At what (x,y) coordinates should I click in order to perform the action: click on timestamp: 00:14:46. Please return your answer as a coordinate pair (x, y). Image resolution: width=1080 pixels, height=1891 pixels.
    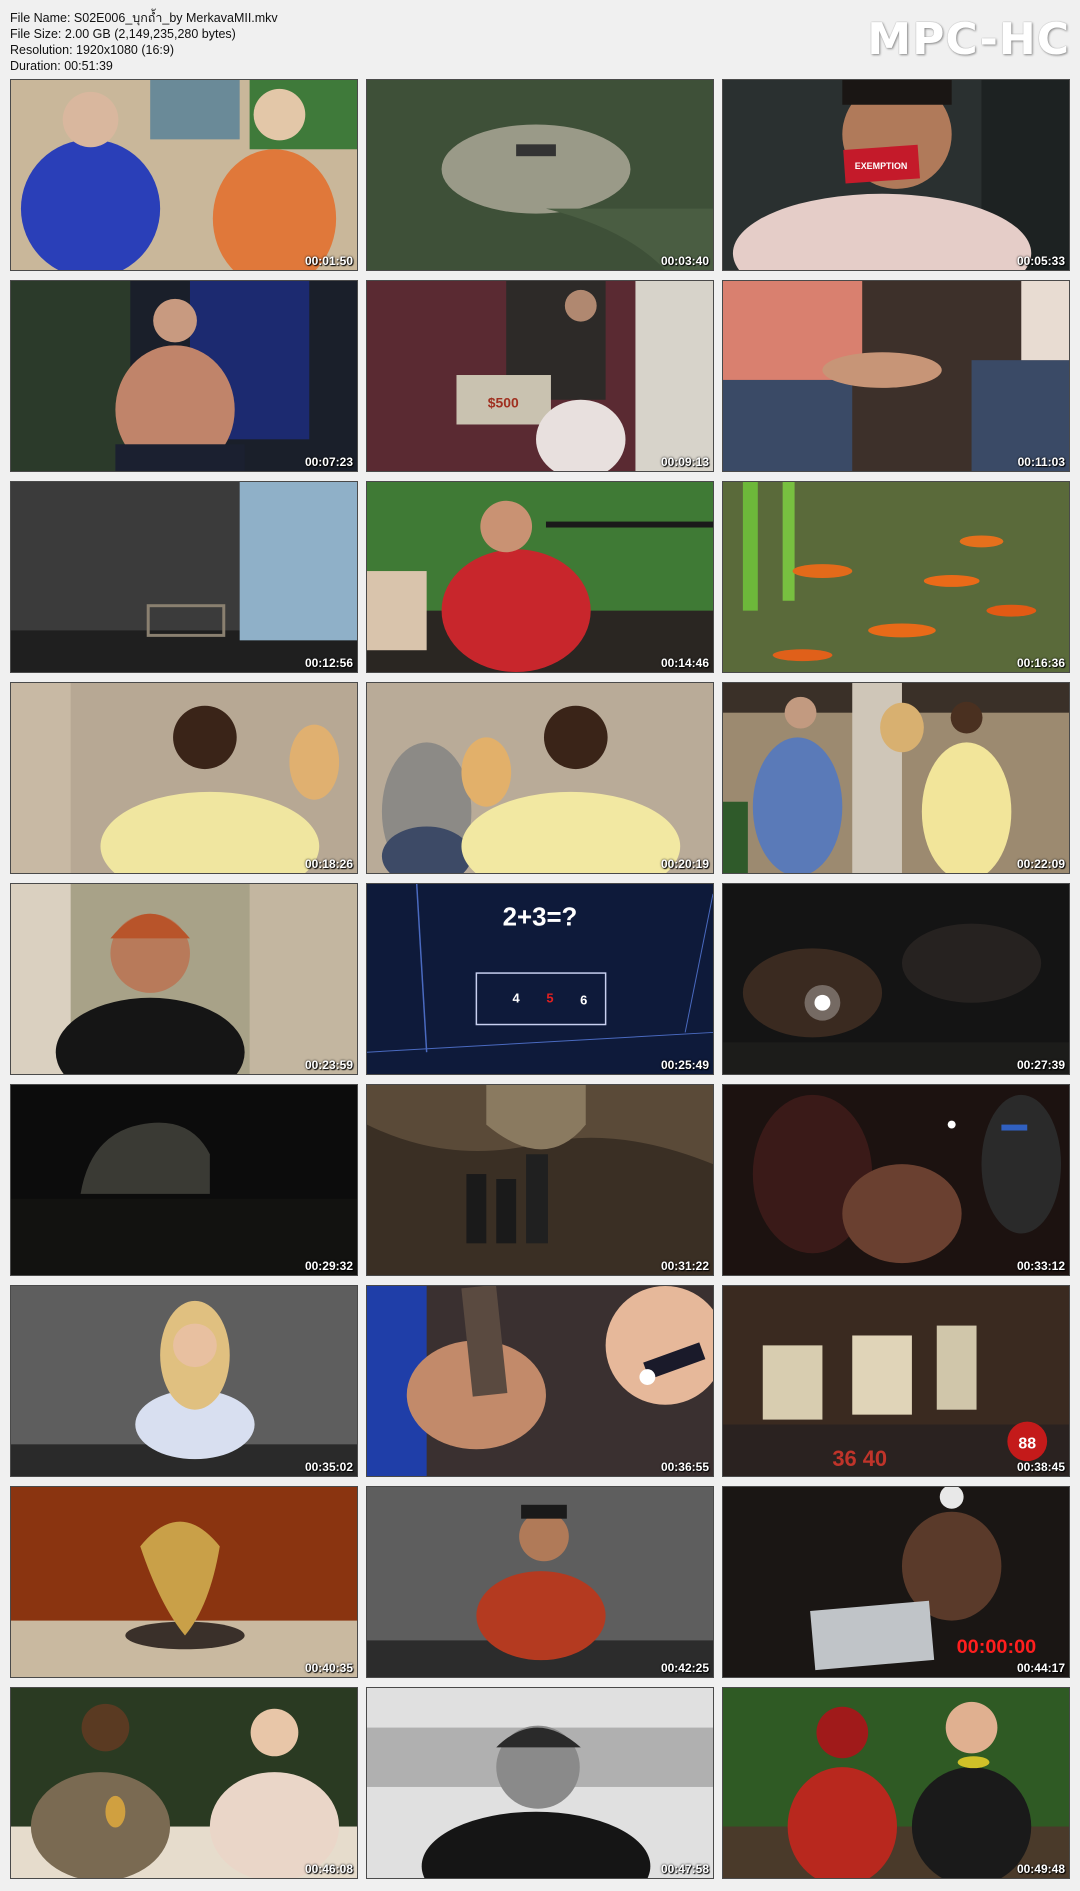
    Looking at the image, I should click on (684, 663).